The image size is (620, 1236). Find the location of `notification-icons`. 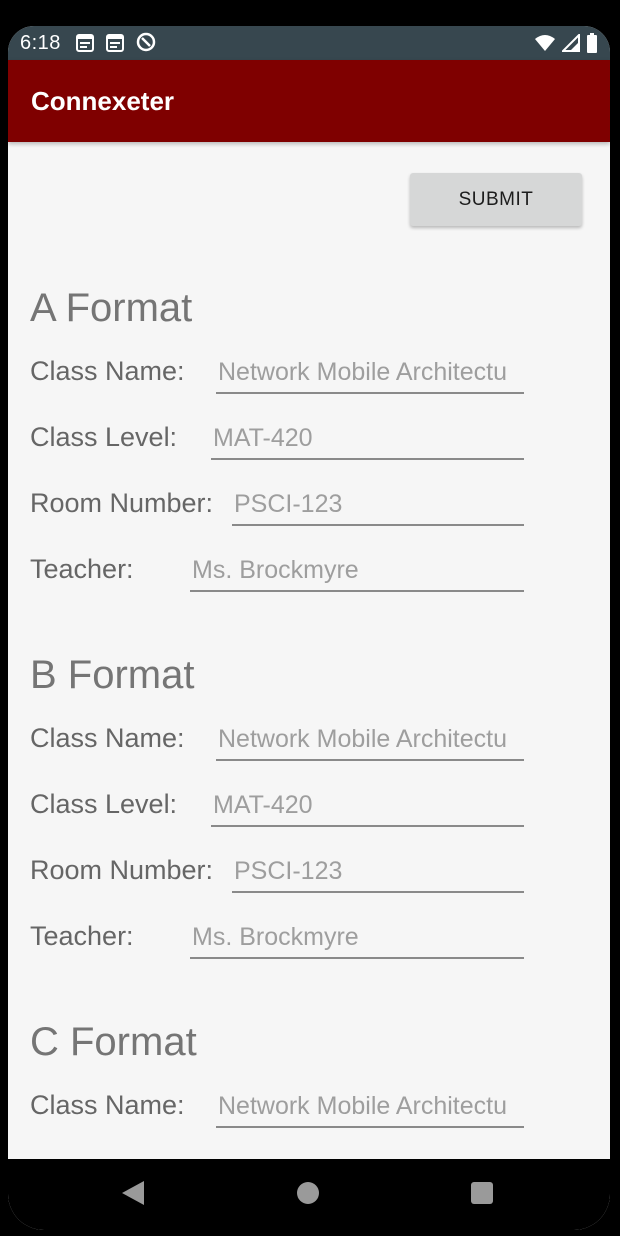

notification-icons is located at coordinates (116, 45).